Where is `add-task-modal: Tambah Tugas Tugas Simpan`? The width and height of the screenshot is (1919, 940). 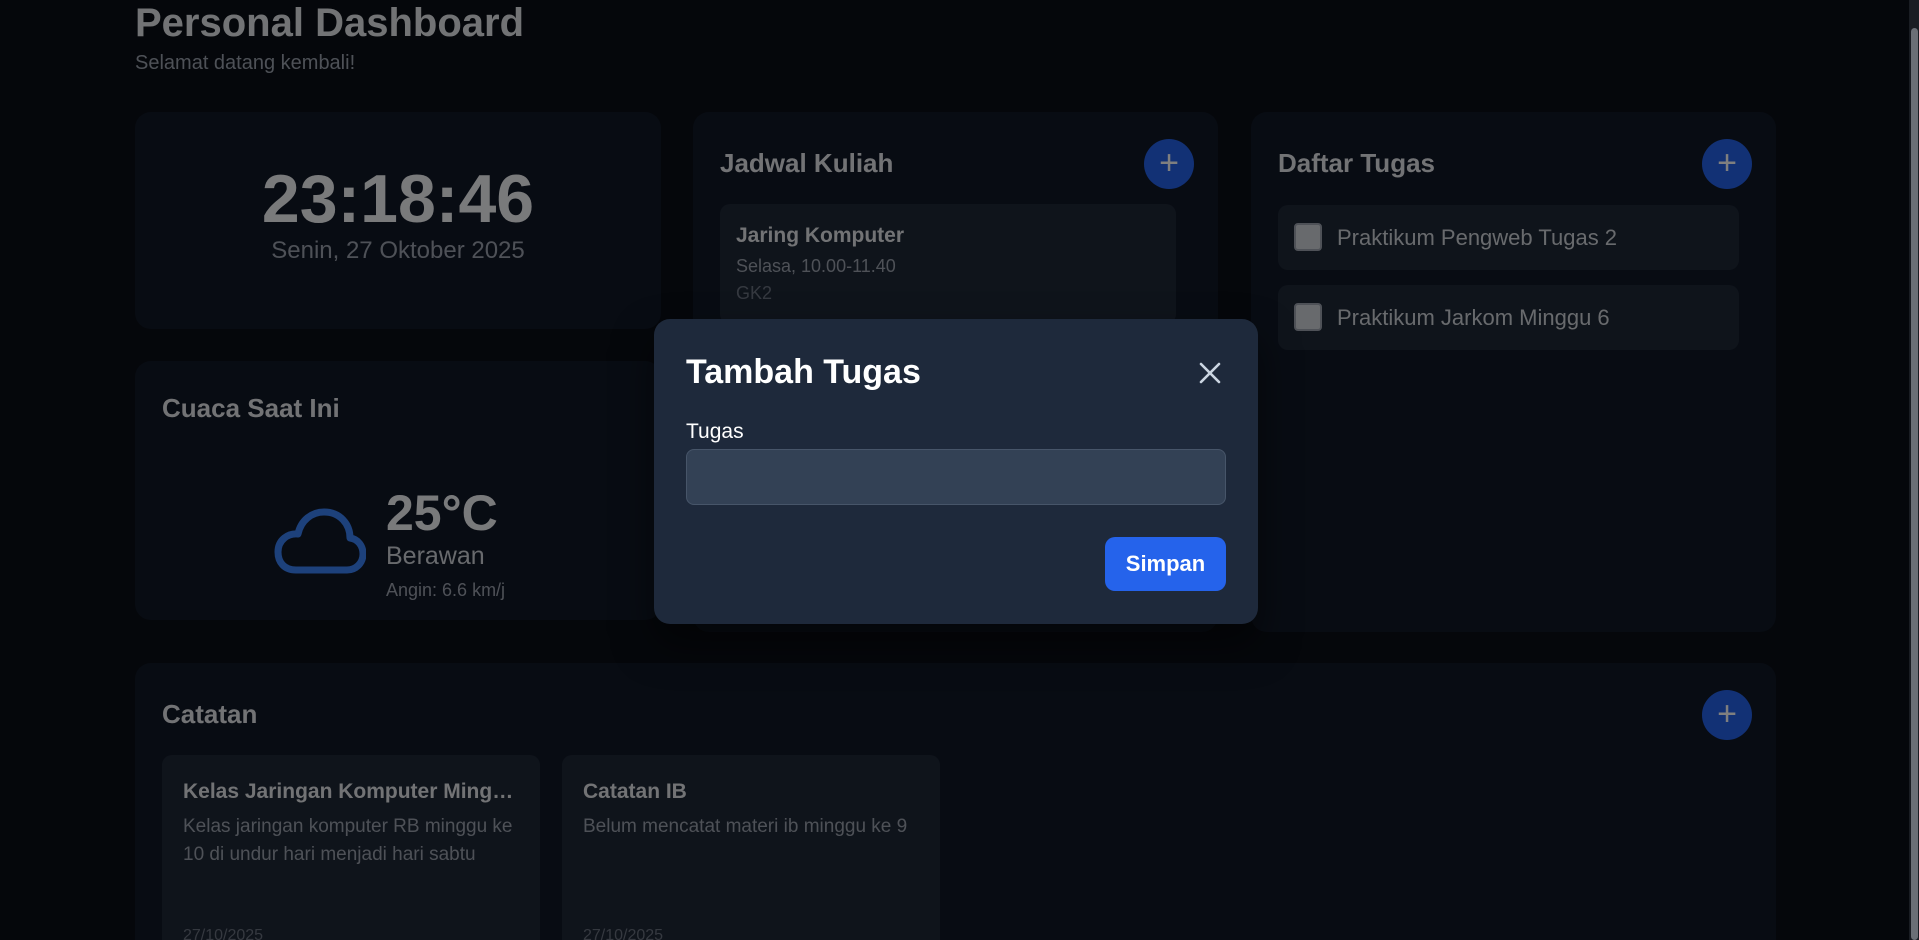 add-task-modal: Tambah Tugas Tugas Simpan is located at coordinates (956, 471).